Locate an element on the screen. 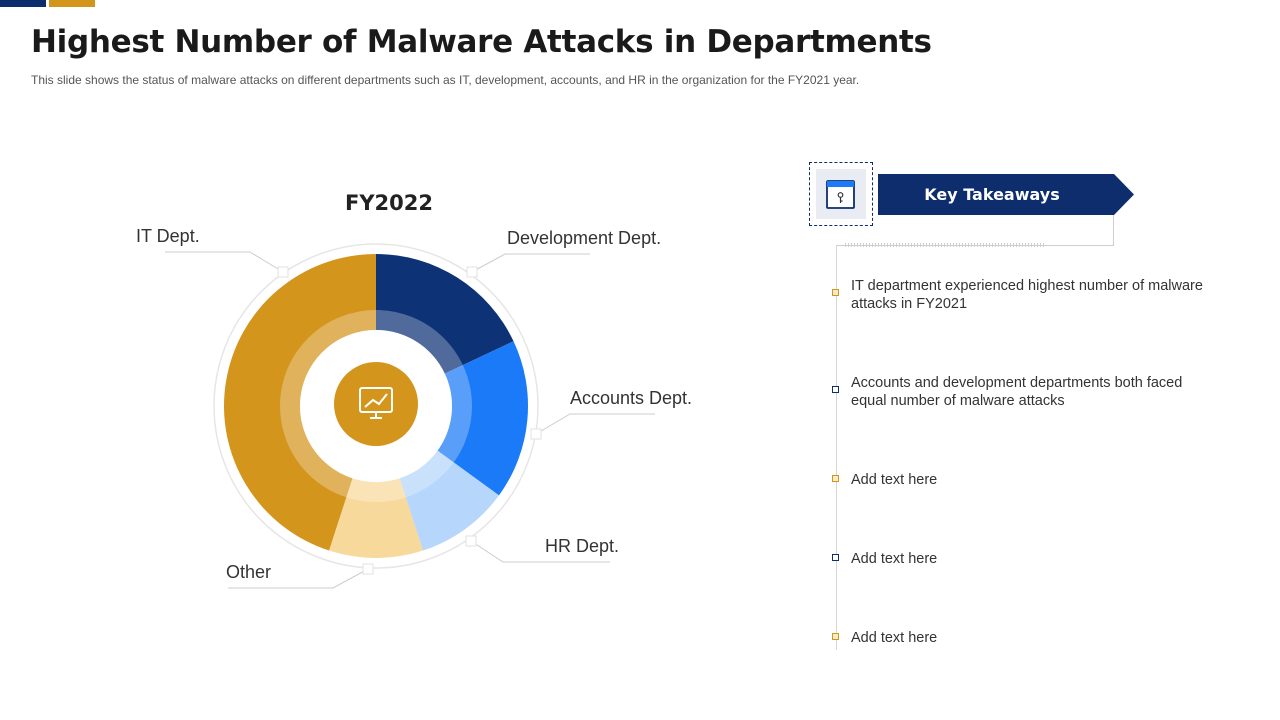 This screenshot has width=1280, height=720. key-takeaways-heading: Key Takeaways is located at coordinates (992, 194).